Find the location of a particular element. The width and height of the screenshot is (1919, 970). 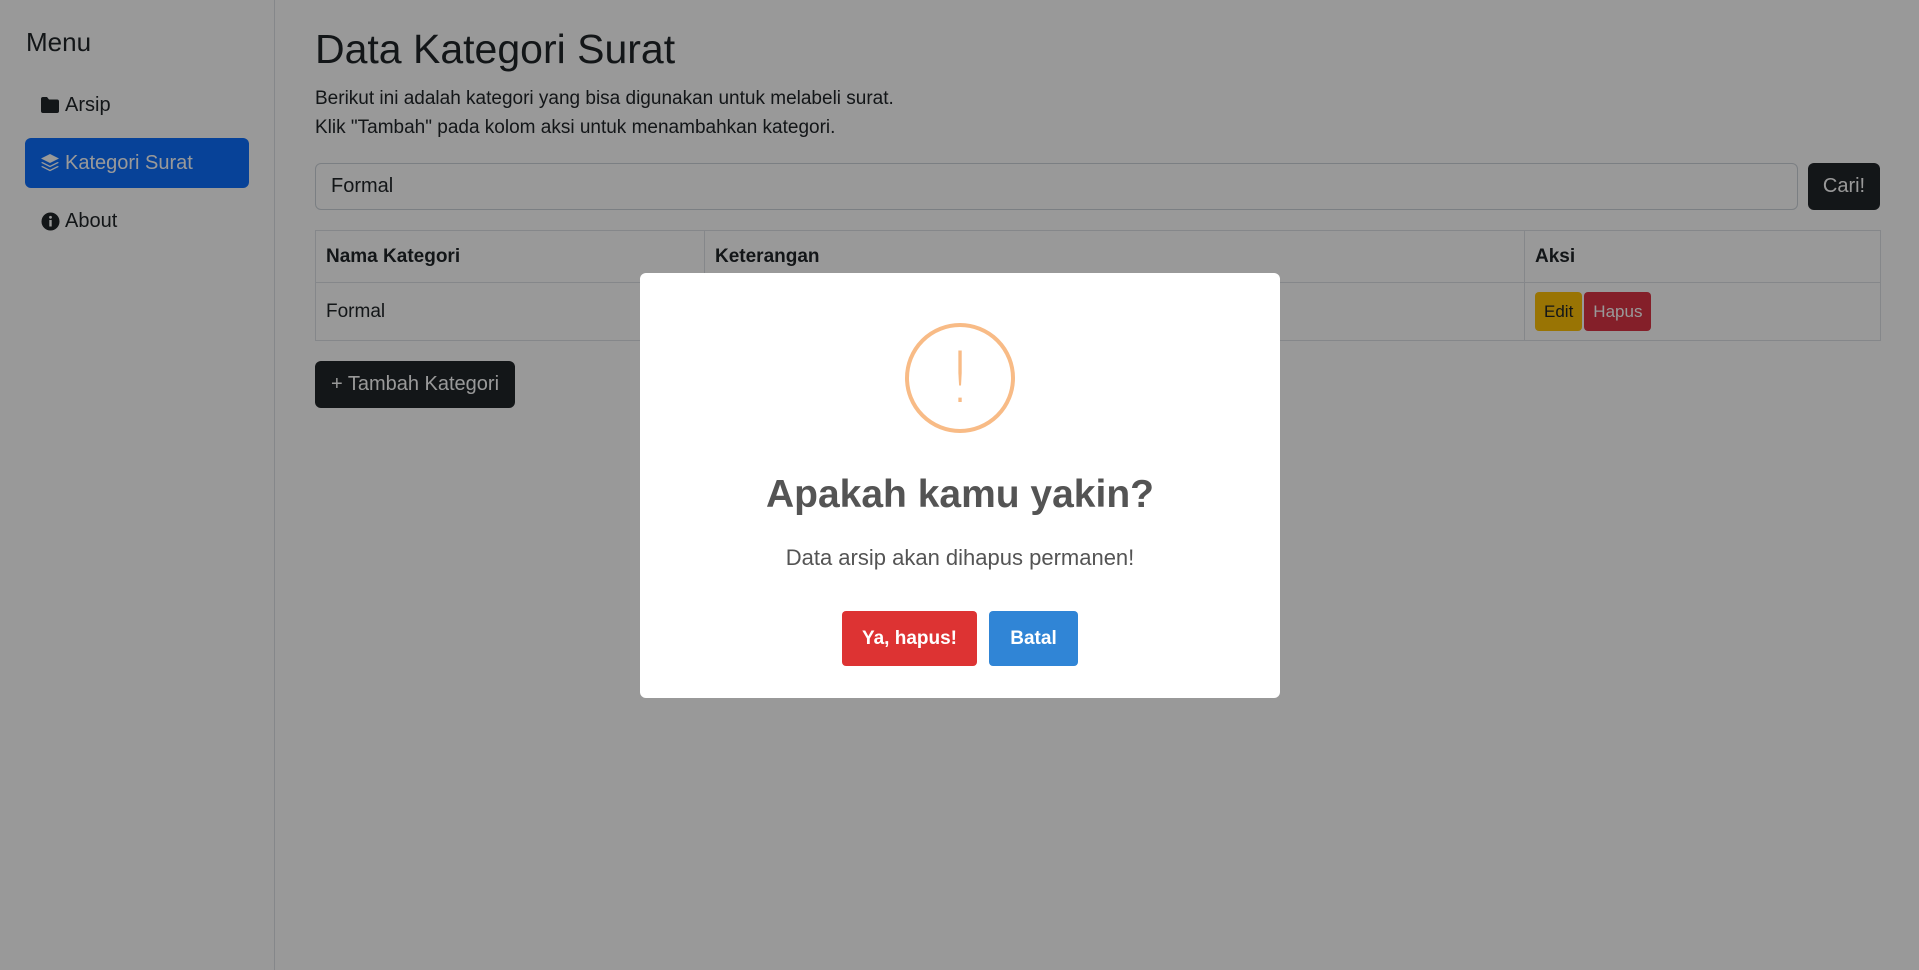

confirm-delete-button: Ya, hapus! is located at coordinates (909, 638).